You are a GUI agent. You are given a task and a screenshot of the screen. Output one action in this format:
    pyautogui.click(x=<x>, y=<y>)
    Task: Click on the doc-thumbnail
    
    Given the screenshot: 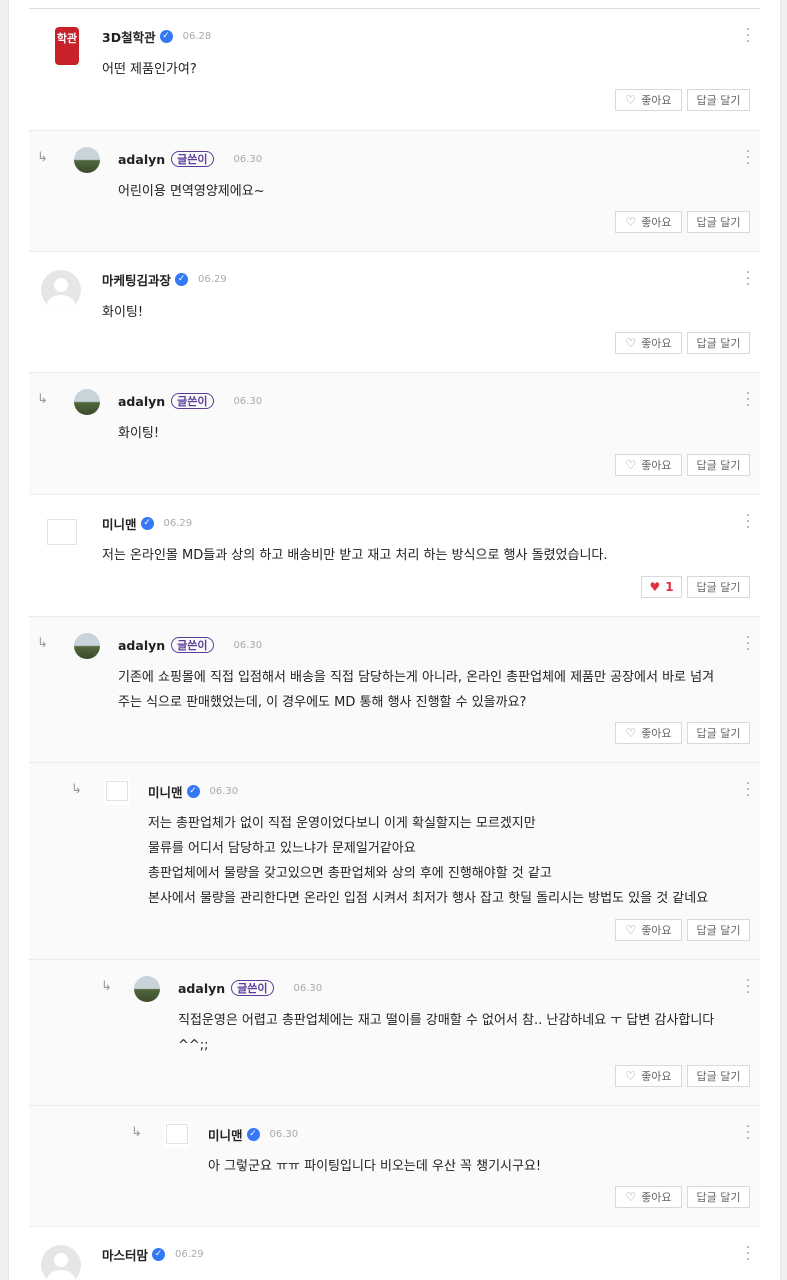 What is the action you would take?
    pyautogui.click(x=117, y=791)
    